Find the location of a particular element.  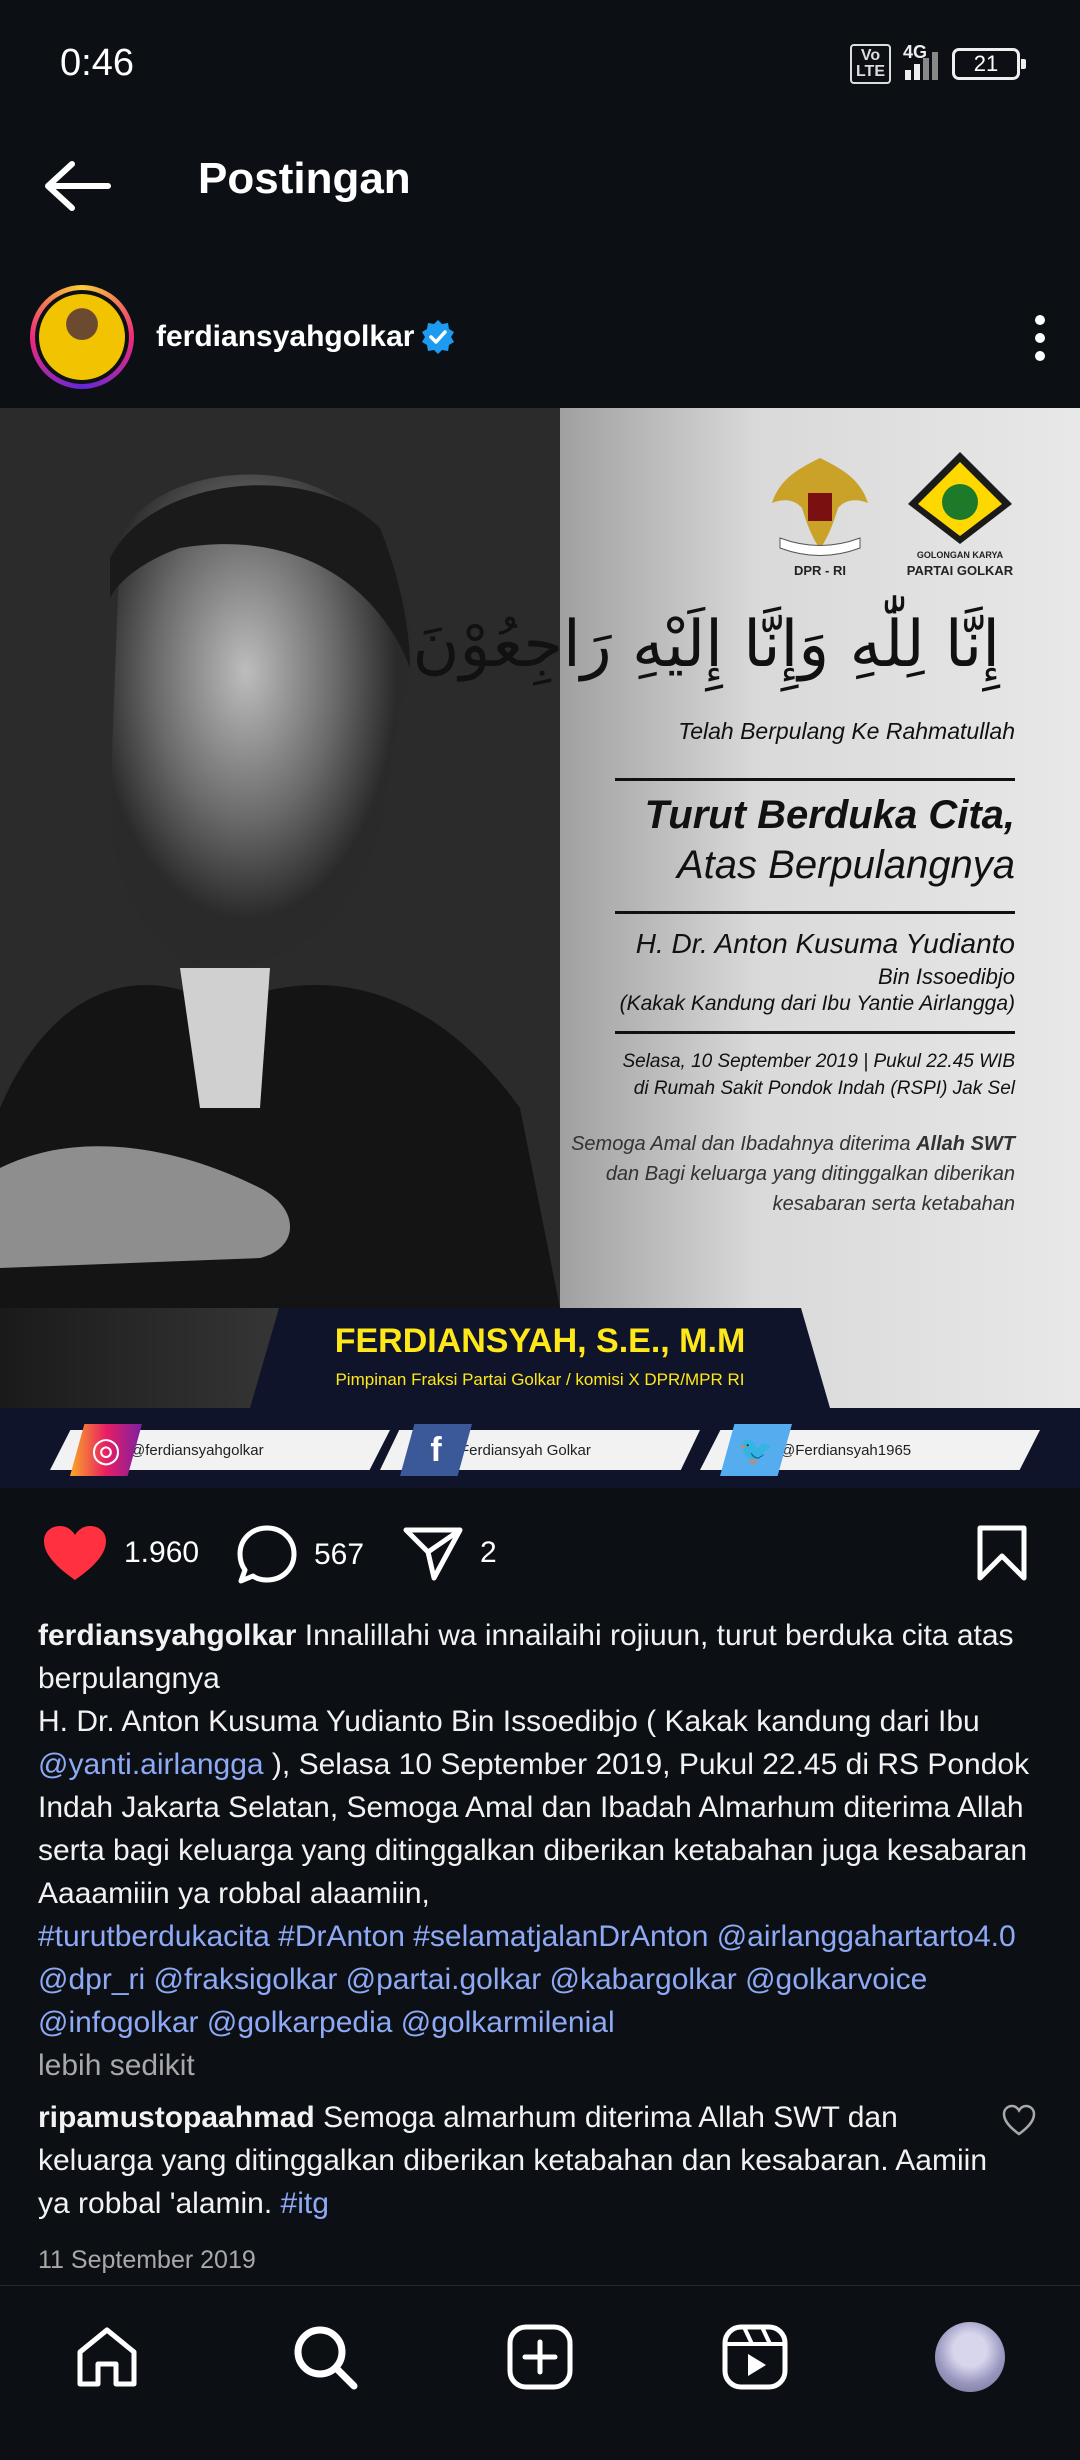

network-type: 4G is located at coordinates (915, 52).